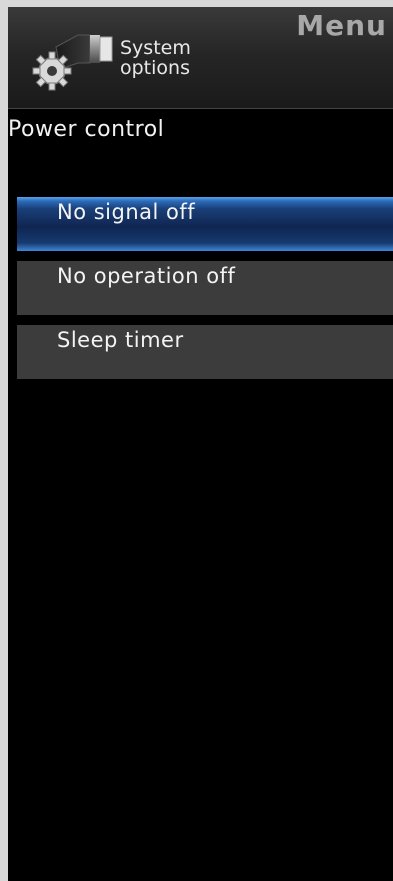  What do you see at coordinates (126, 212) in the screenshot?
I see `menu-item-label: No signal off` at bounding box center [126, 212].